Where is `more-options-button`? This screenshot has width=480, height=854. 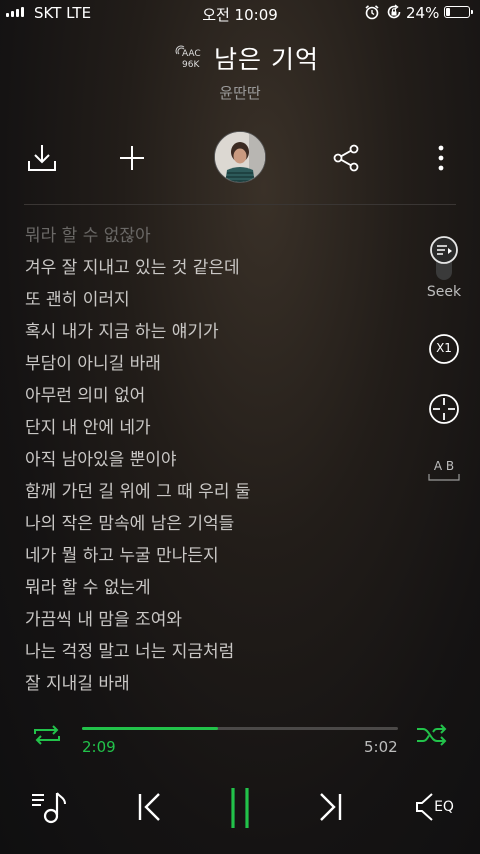 more-options-button is located at coordinates (441, 158).